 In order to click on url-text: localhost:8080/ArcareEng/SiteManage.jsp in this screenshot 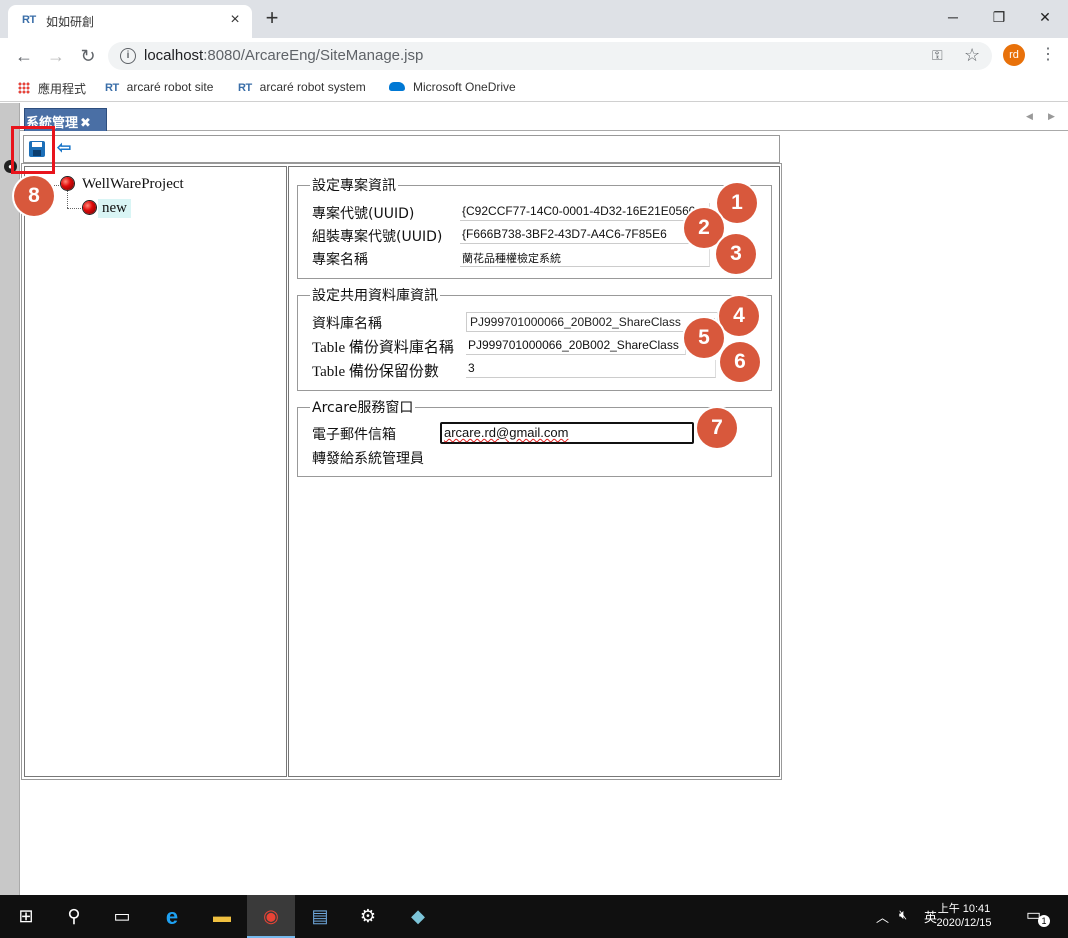, I will do `click(284, 55)`.